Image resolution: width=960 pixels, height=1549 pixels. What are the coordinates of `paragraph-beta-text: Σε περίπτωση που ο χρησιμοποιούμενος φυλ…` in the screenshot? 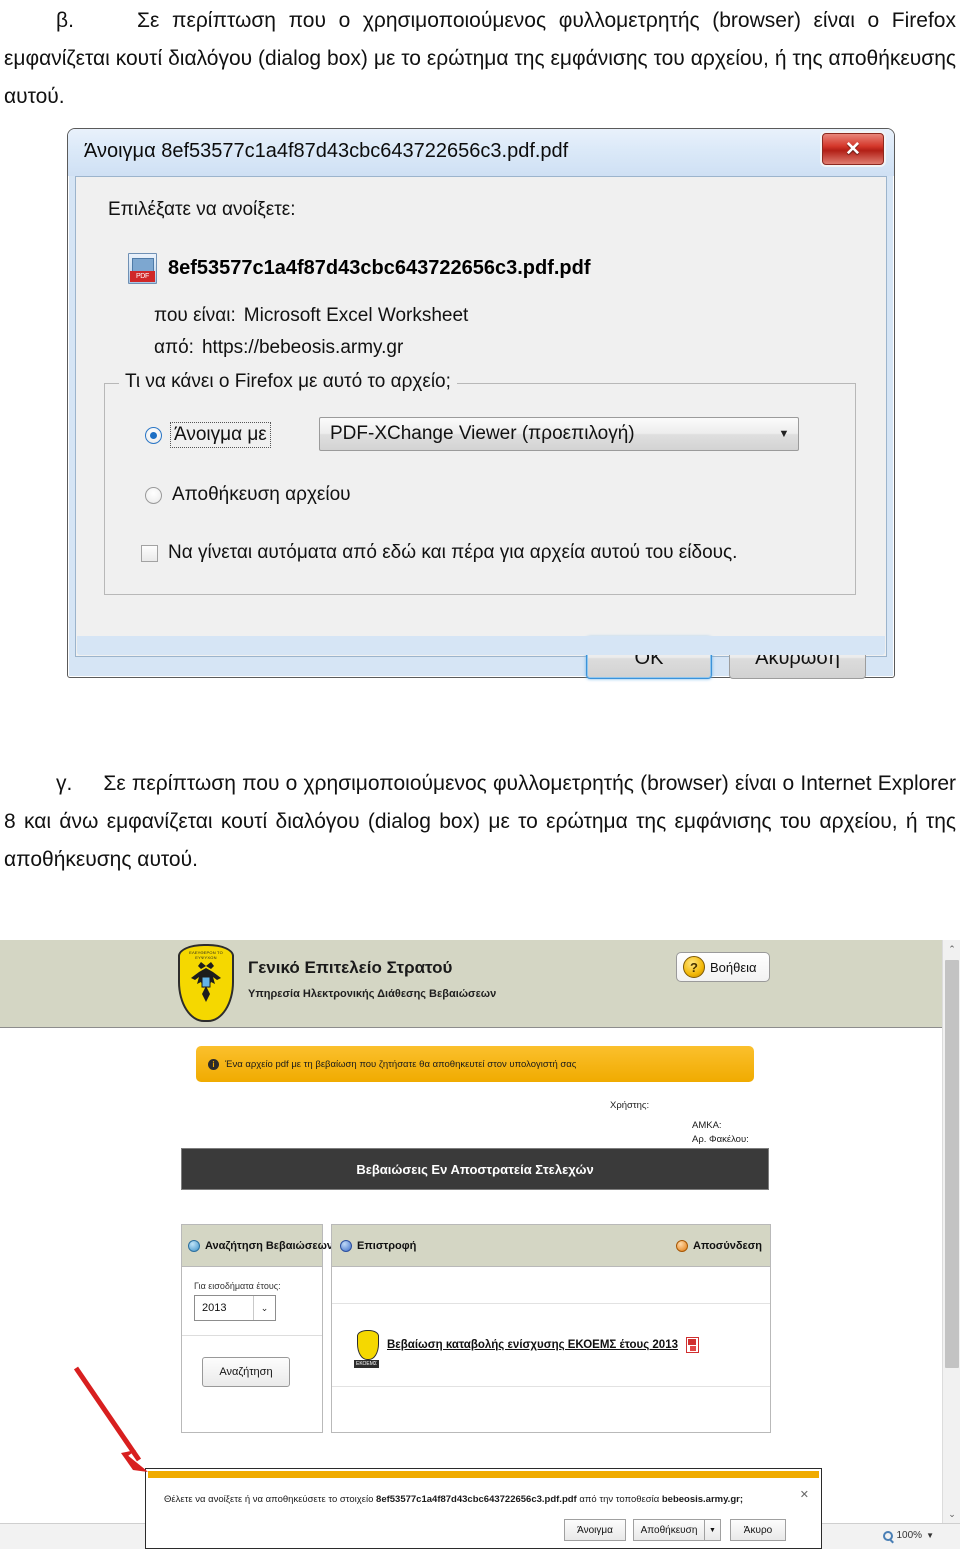 It's located at (480, 58).